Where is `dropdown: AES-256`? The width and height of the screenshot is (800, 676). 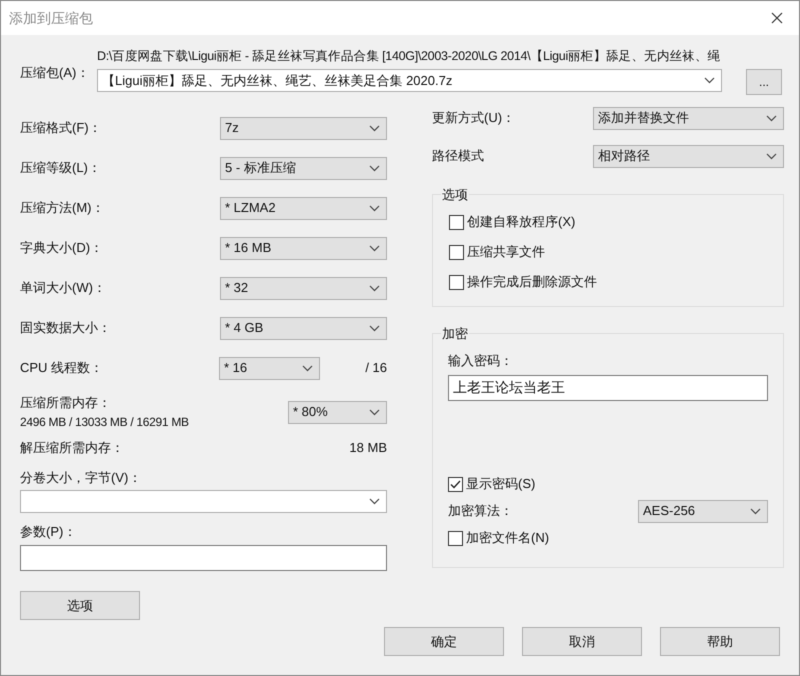 dropdown: AES-256 is located at coordinates (703, 511).